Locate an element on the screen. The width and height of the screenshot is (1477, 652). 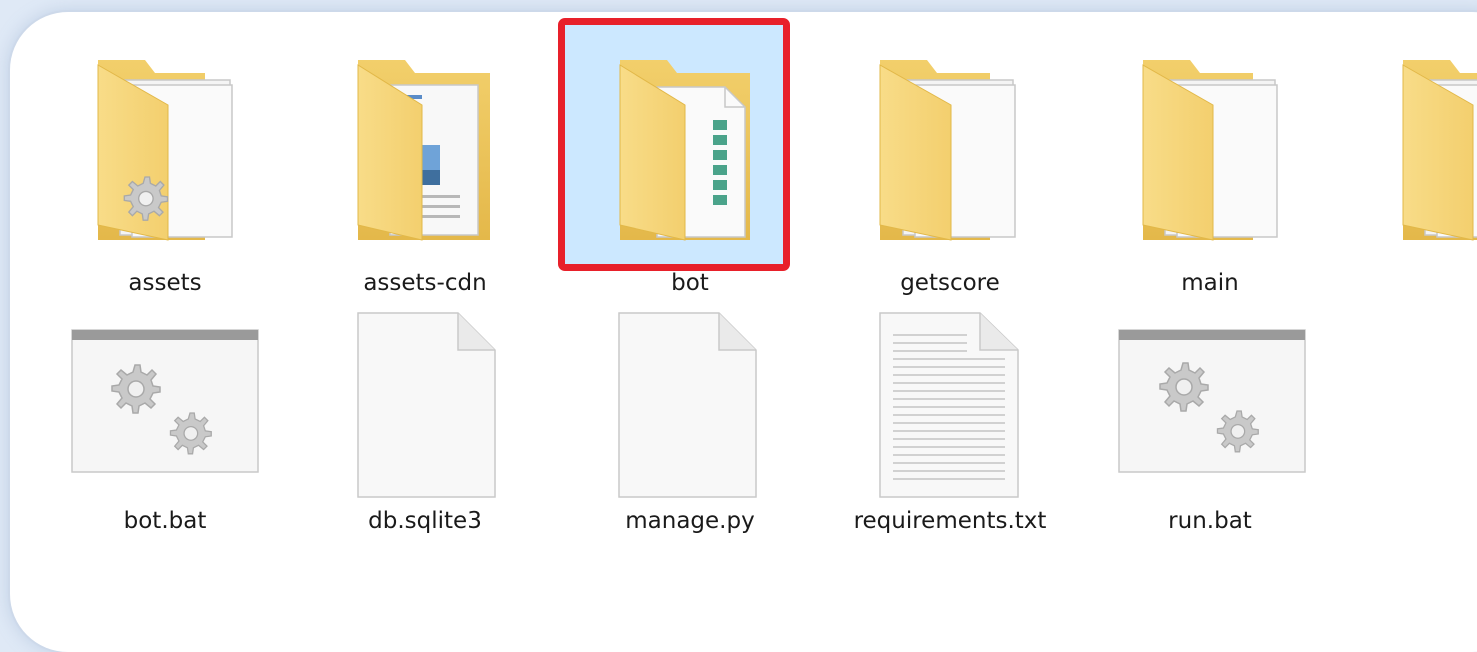
file-item-bot-bat: bot.bat is located at coordinates (165, 420).